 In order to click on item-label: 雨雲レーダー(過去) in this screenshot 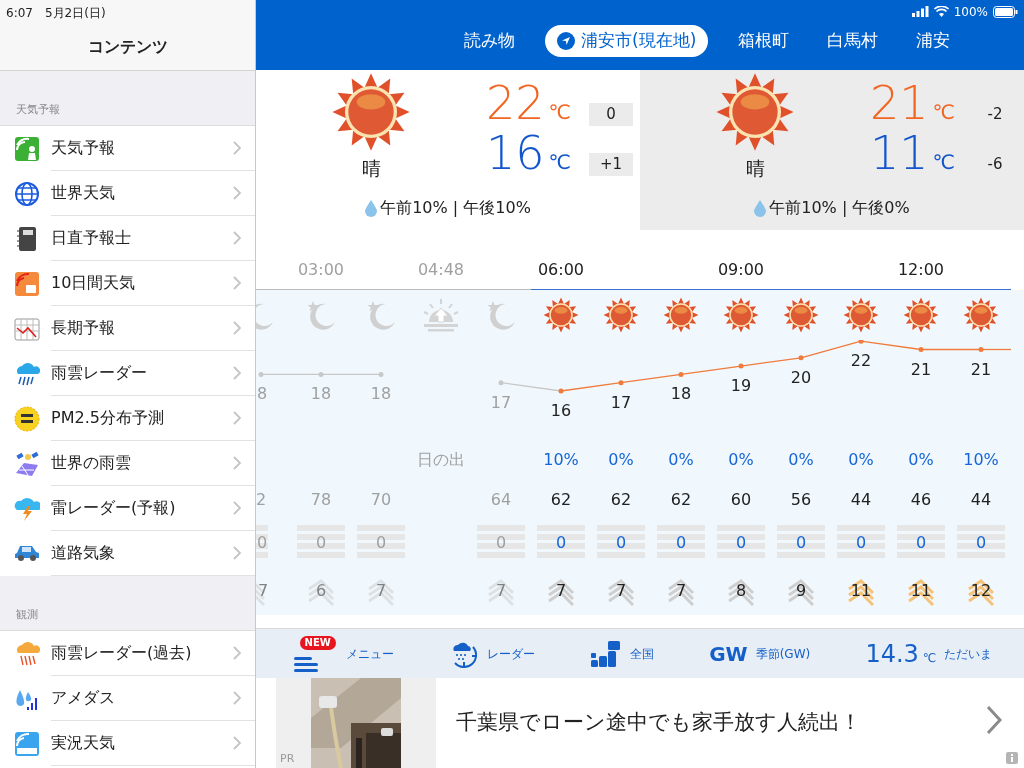, I will do `click(122, 653)`.